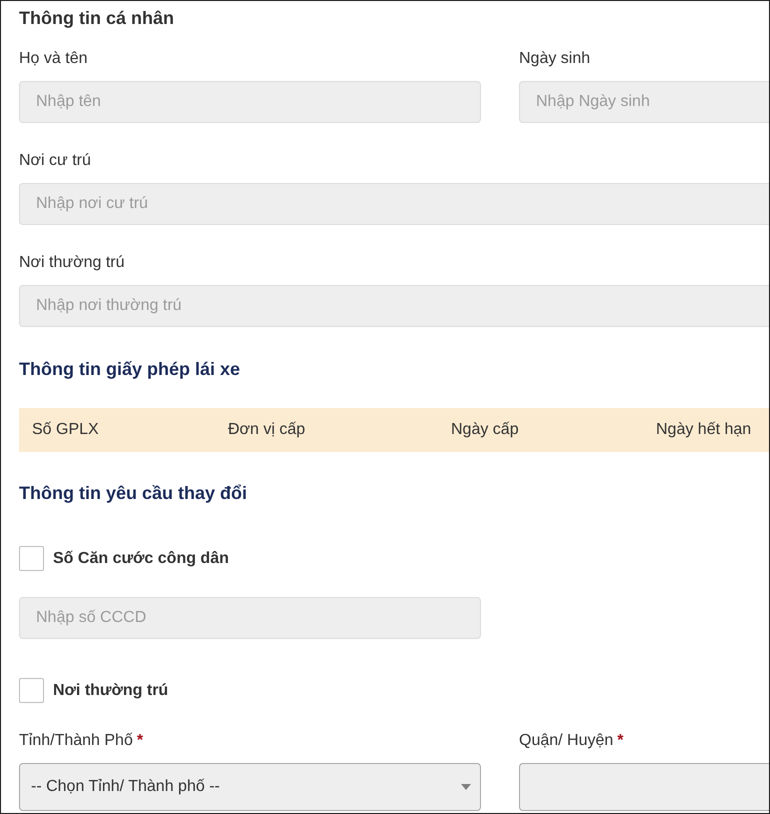 The width and height of the screenshot is (770, 814). Describe the element at coordinates (485, 430) in the screenshot. I see `column-header: Ngày cấp` at that location.